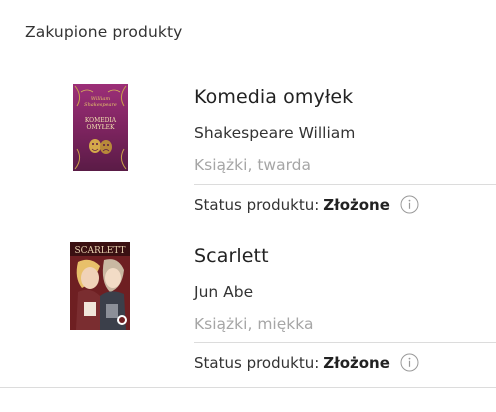 This screenshot has width=496, height=412. Describe the element at coordinates (274, 133) in the screenshot. I see `product-author: Shakespeare William` at that location.